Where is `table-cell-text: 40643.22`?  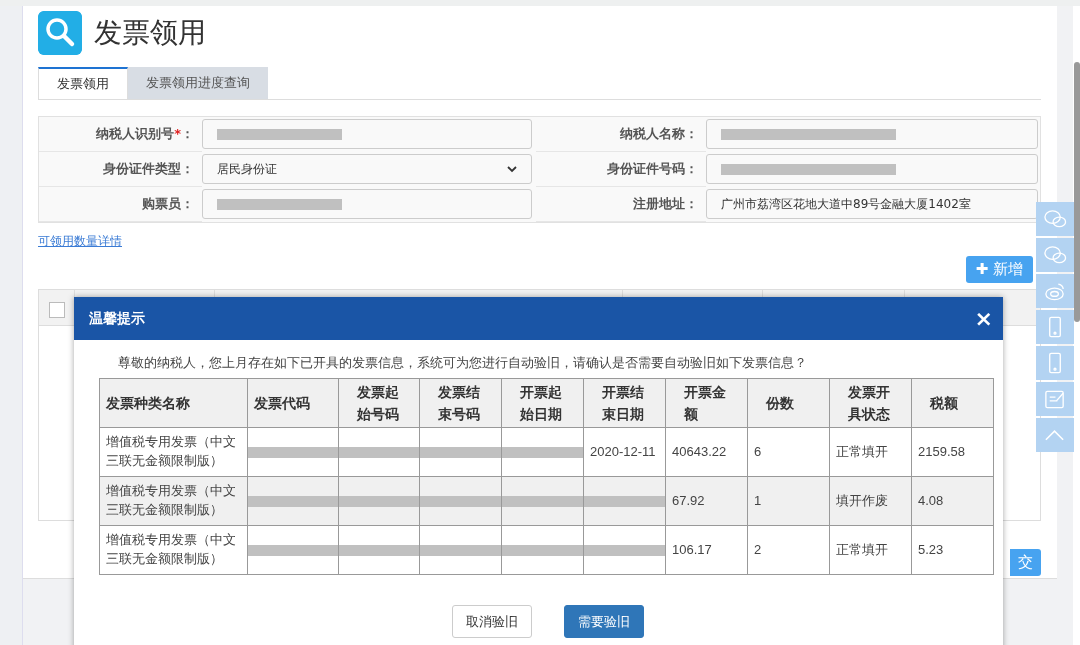
table-cell-text: 40643.22 is located at coordinates (700, 451).